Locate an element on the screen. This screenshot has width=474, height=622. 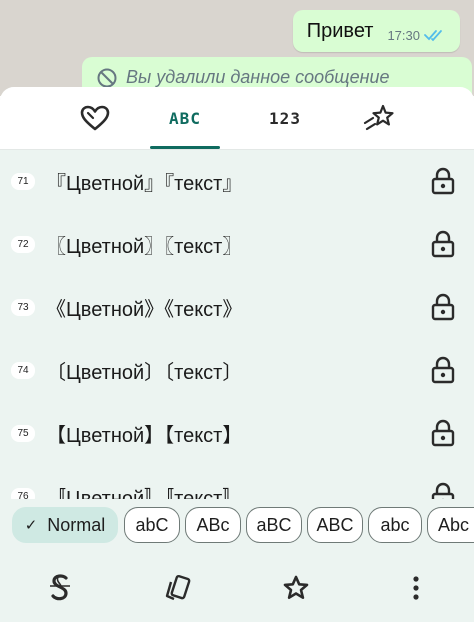
chip-label: Normal is located at coordinates (76, 524).